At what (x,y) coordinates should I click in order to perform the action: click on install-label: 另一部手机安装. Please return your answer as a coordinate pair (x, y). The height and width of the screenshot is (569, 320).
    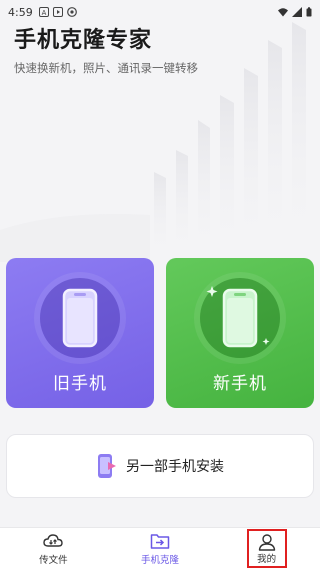
    Looking at the image, I should click on (175, 467).